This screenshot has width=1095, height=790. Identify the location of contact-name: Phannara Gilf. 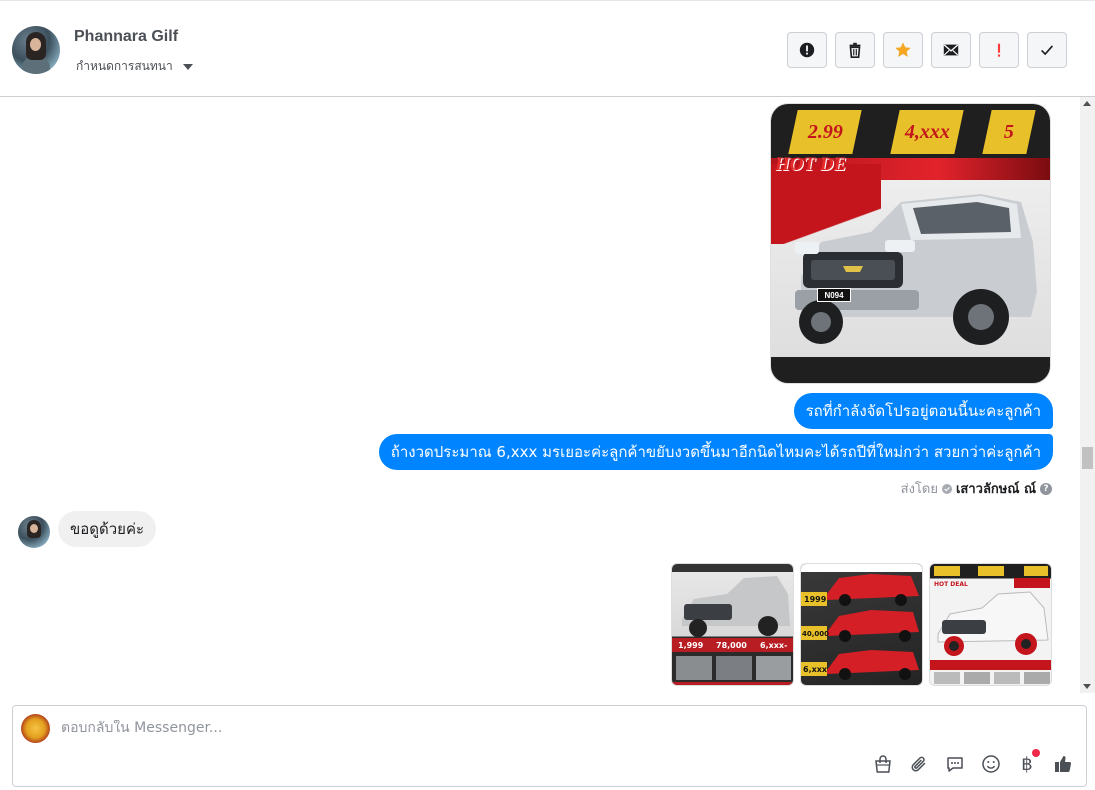
(126, 37).